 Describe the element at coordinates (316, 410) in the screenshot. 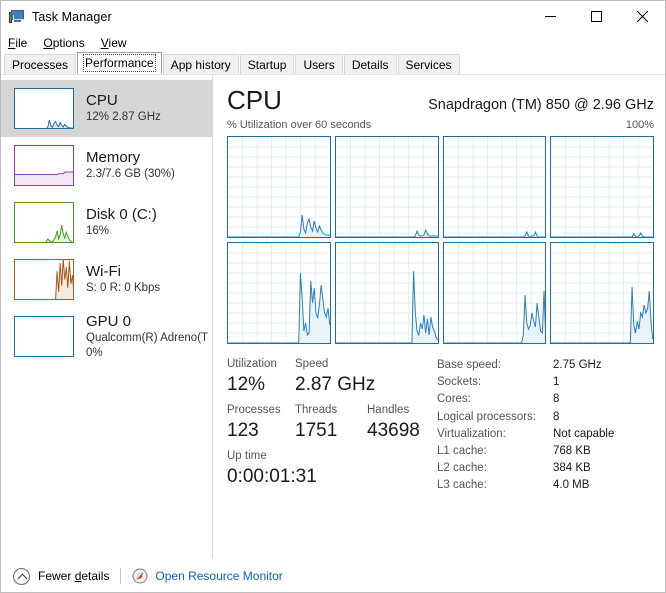

I see `stat-threads-label: Threads` at that location.